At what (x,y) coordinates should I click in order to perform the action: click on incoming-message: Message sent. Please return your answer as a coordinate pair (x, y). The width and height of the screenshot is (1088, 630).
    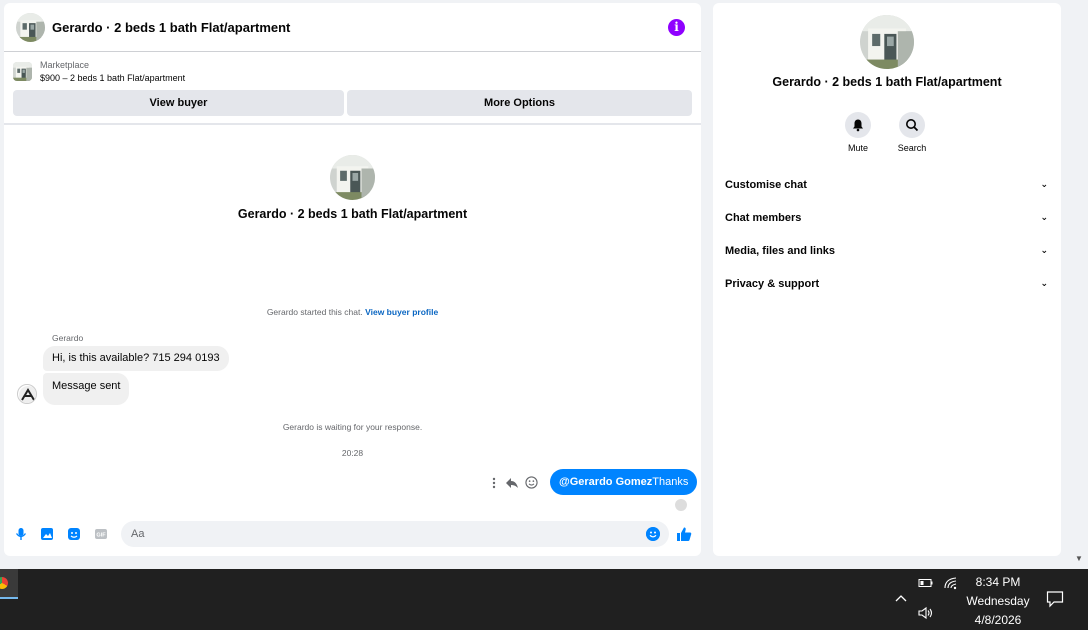
    Looking at the image, I should click on (86, 389).